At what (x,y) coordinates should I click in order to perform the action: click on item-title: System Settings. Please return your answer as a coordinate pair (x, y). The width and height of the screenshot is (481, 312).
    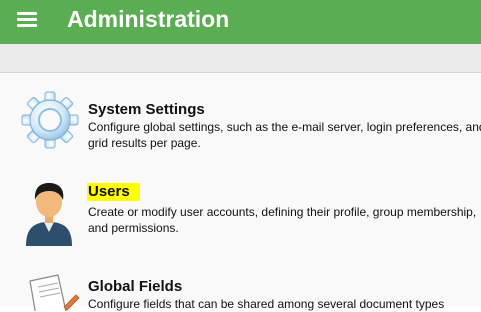
    Looking at the image, I should click on (146, 110).